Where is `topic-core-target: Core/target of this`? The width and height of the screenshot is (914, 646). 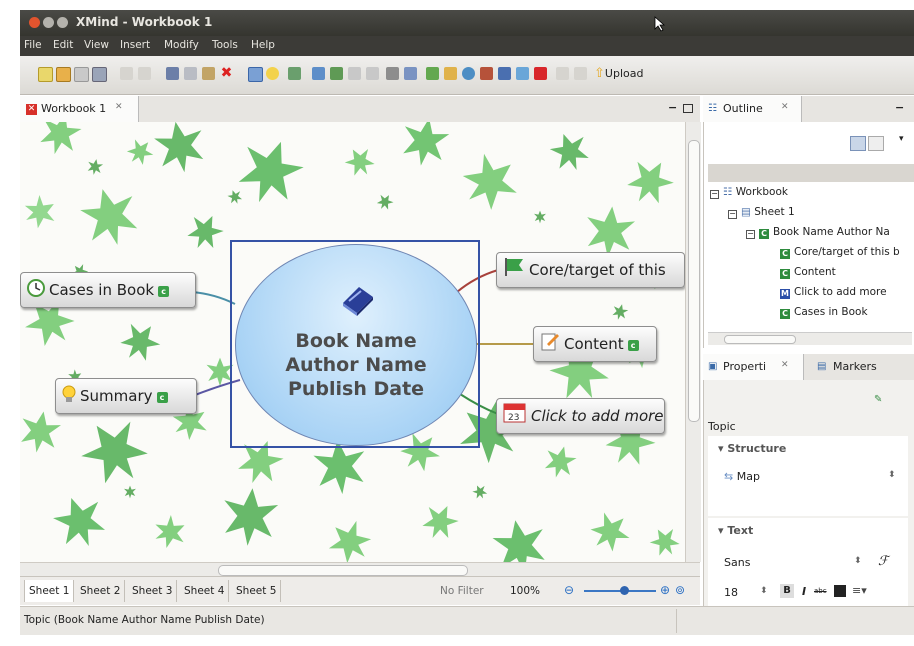 topic-core-target: Core/target of this is located at coordinates (590, 270).